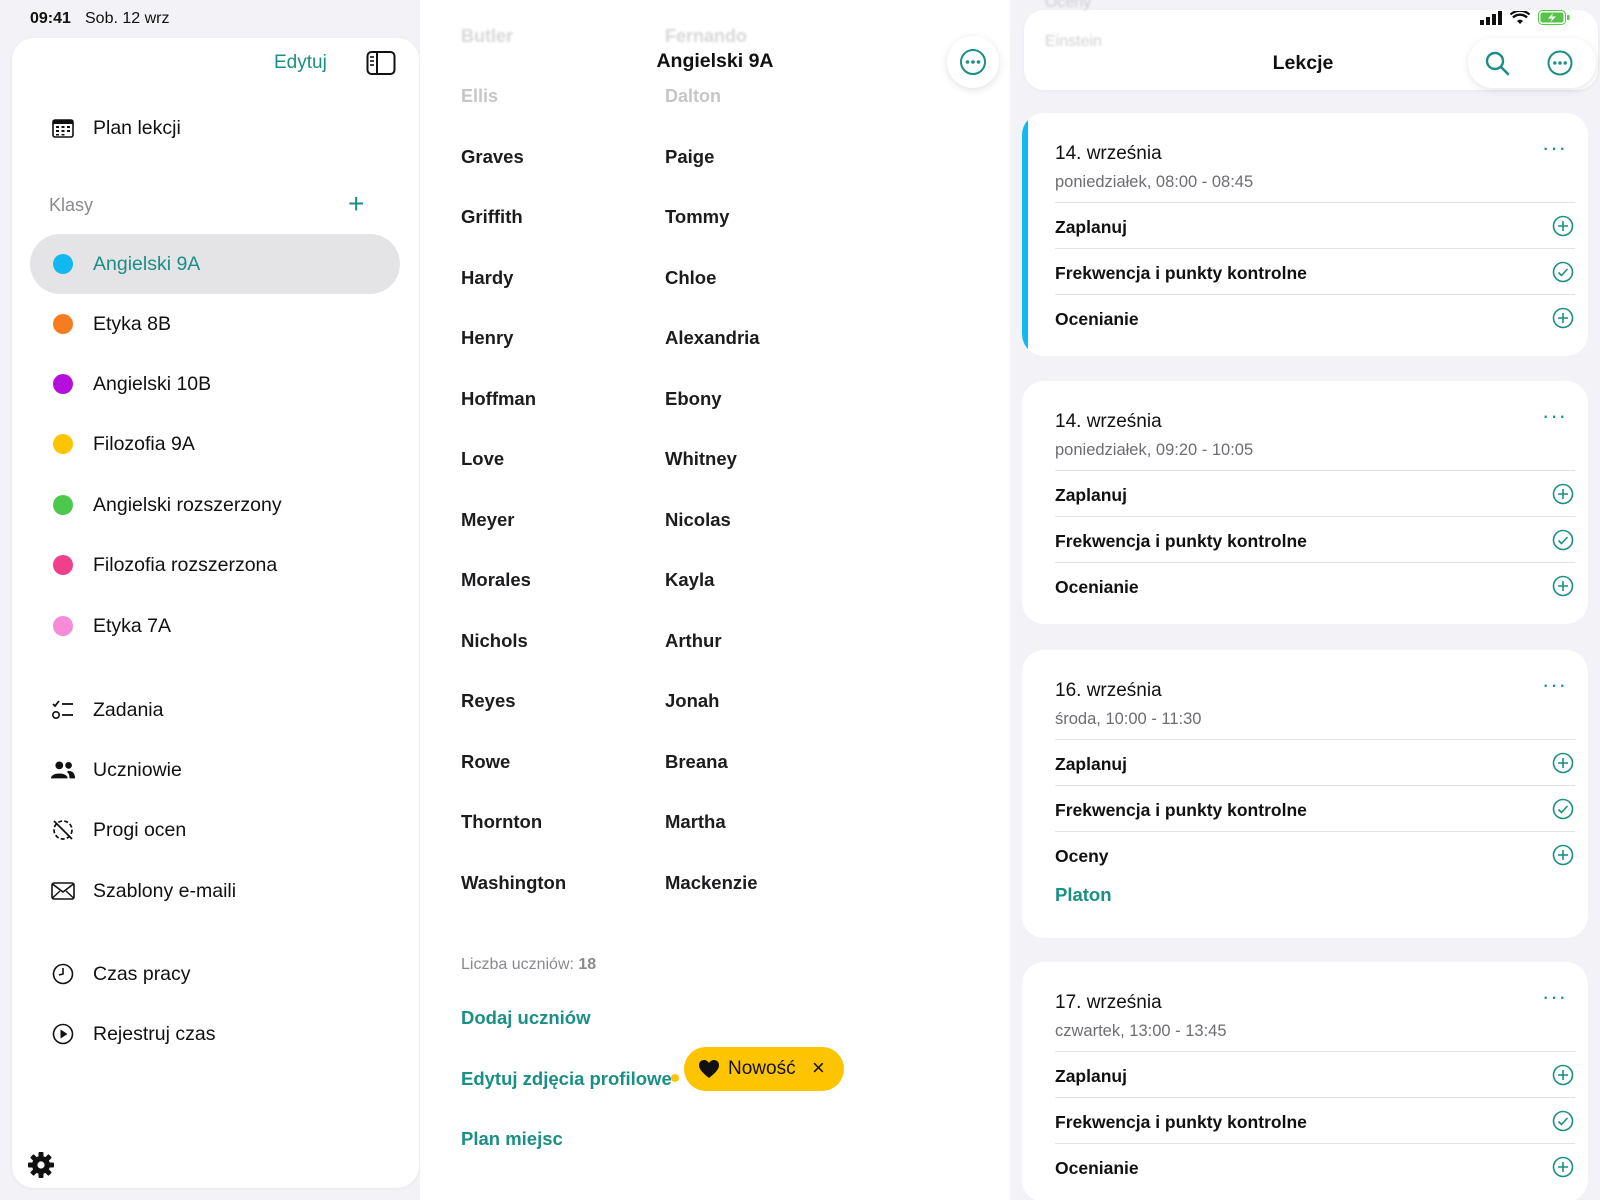 The image size is (1600, 1200). What do you see at coordinates (517, 964) in the screenshot?
I see `student-count-label: Liczba uczniów:` at bounding box center [517, 964].